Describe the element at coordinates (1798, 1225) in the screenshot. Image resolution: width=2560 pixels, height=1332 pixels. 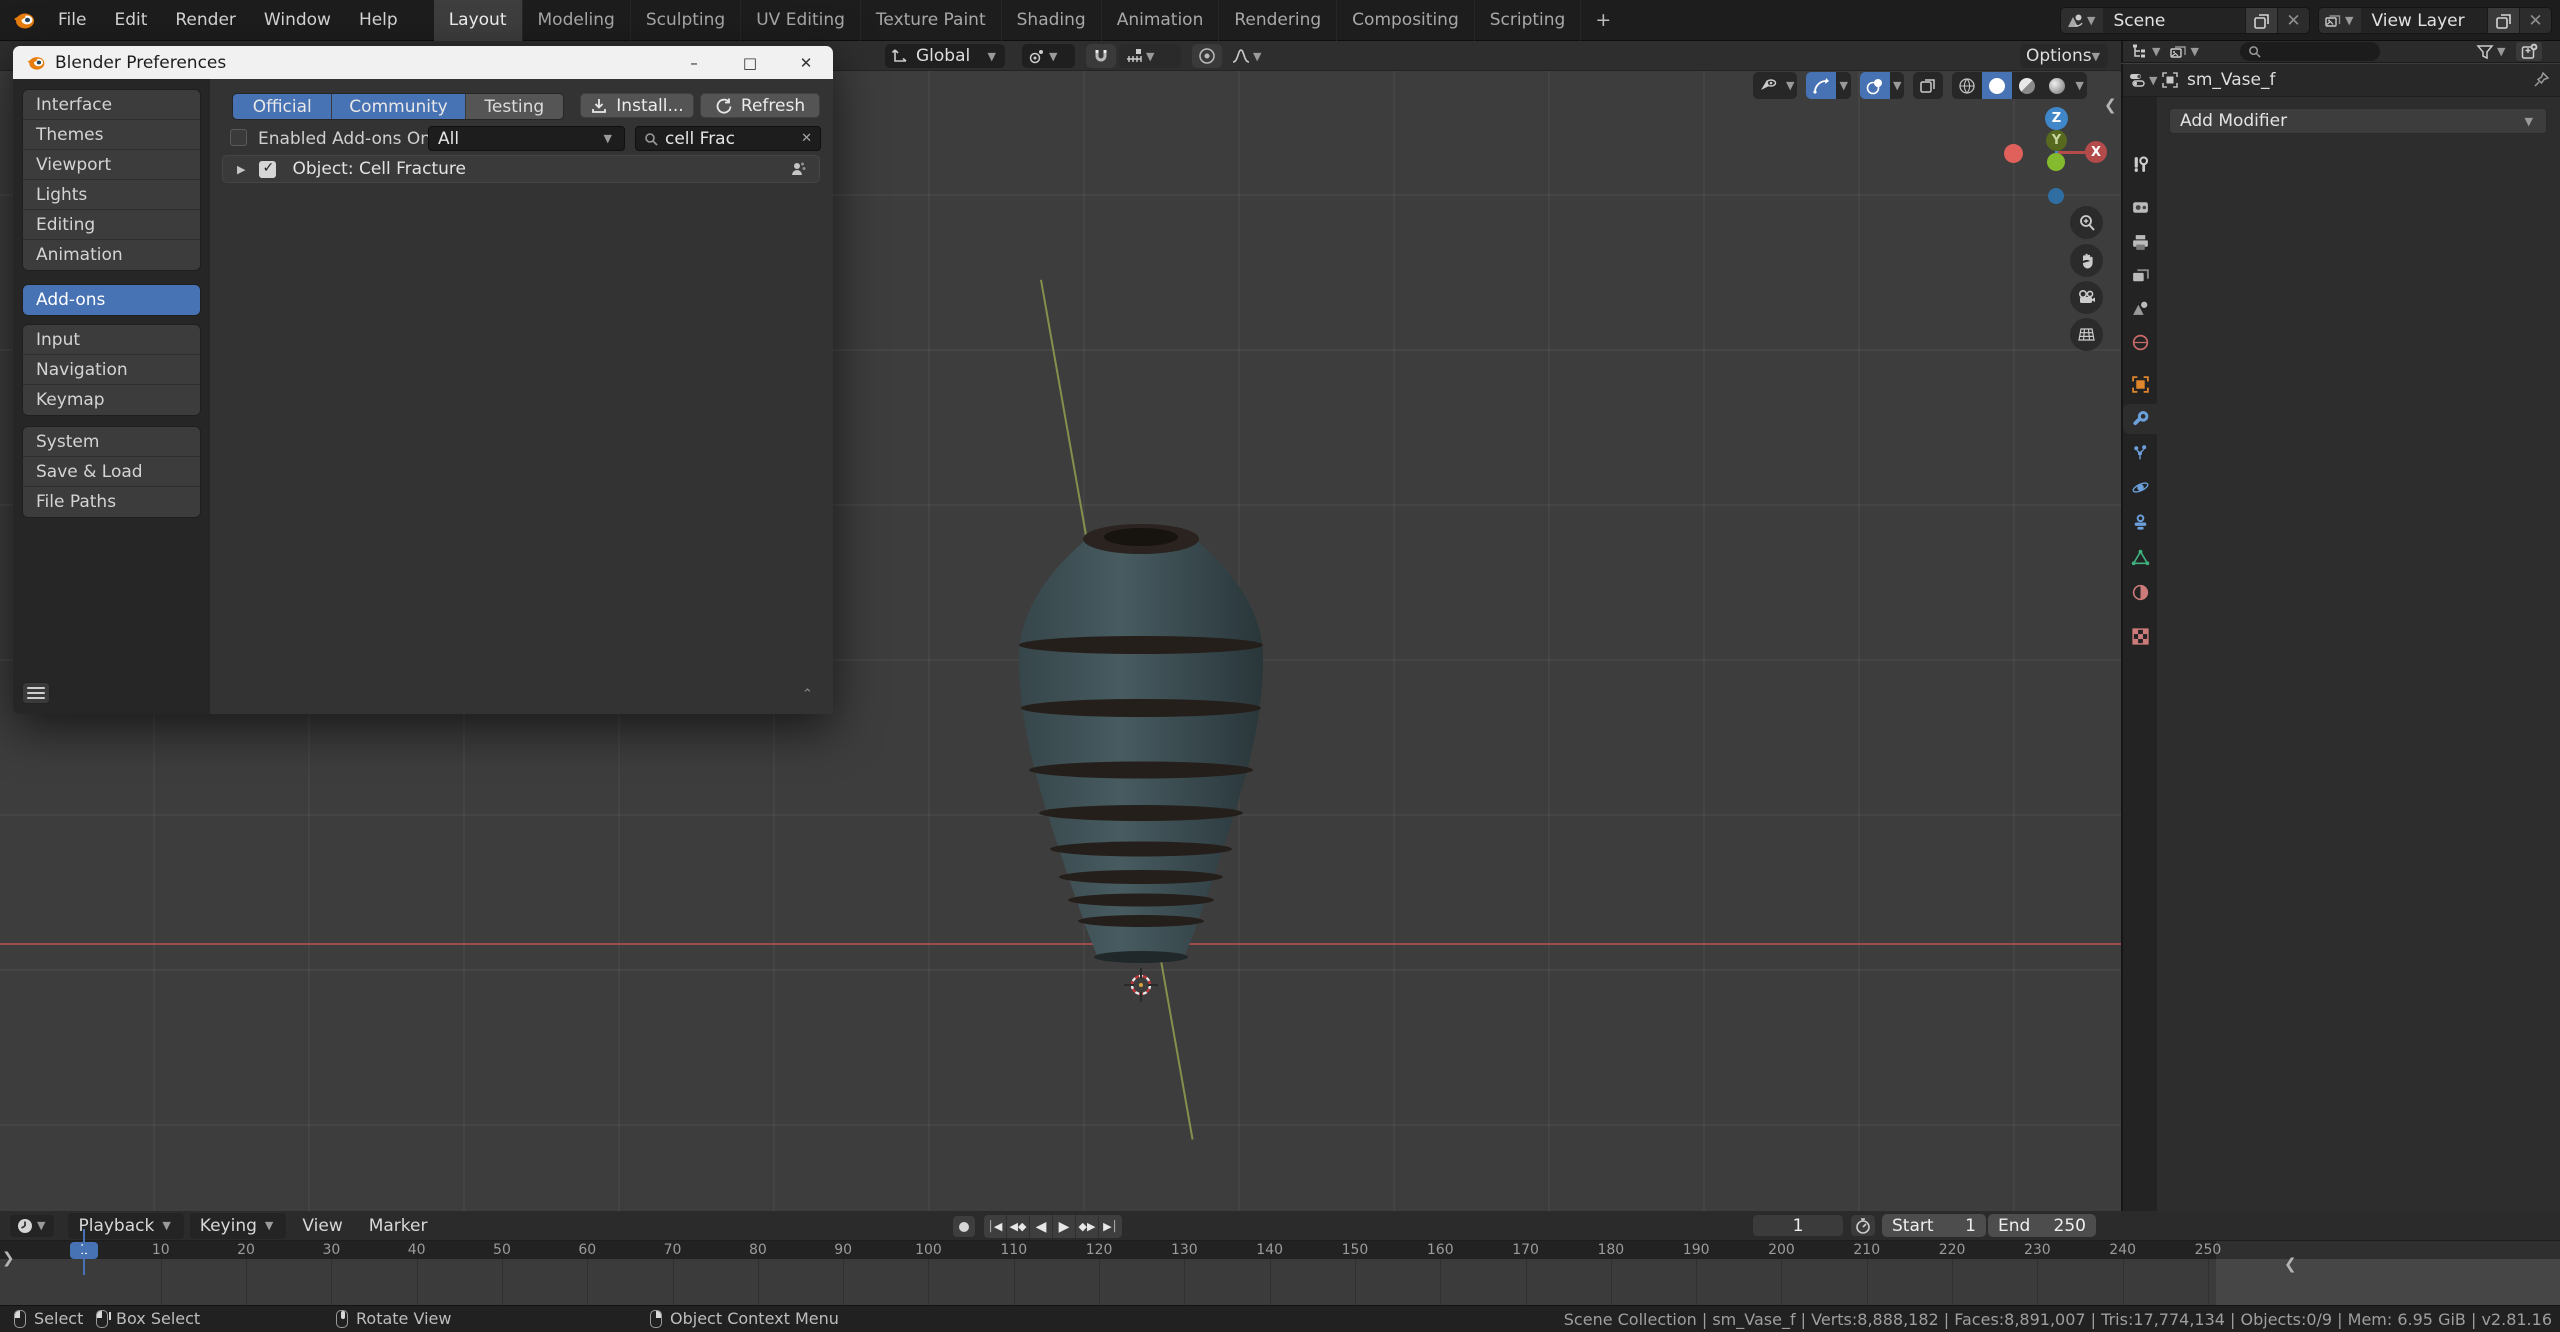
I see `current-frame-field: 1` at that location.